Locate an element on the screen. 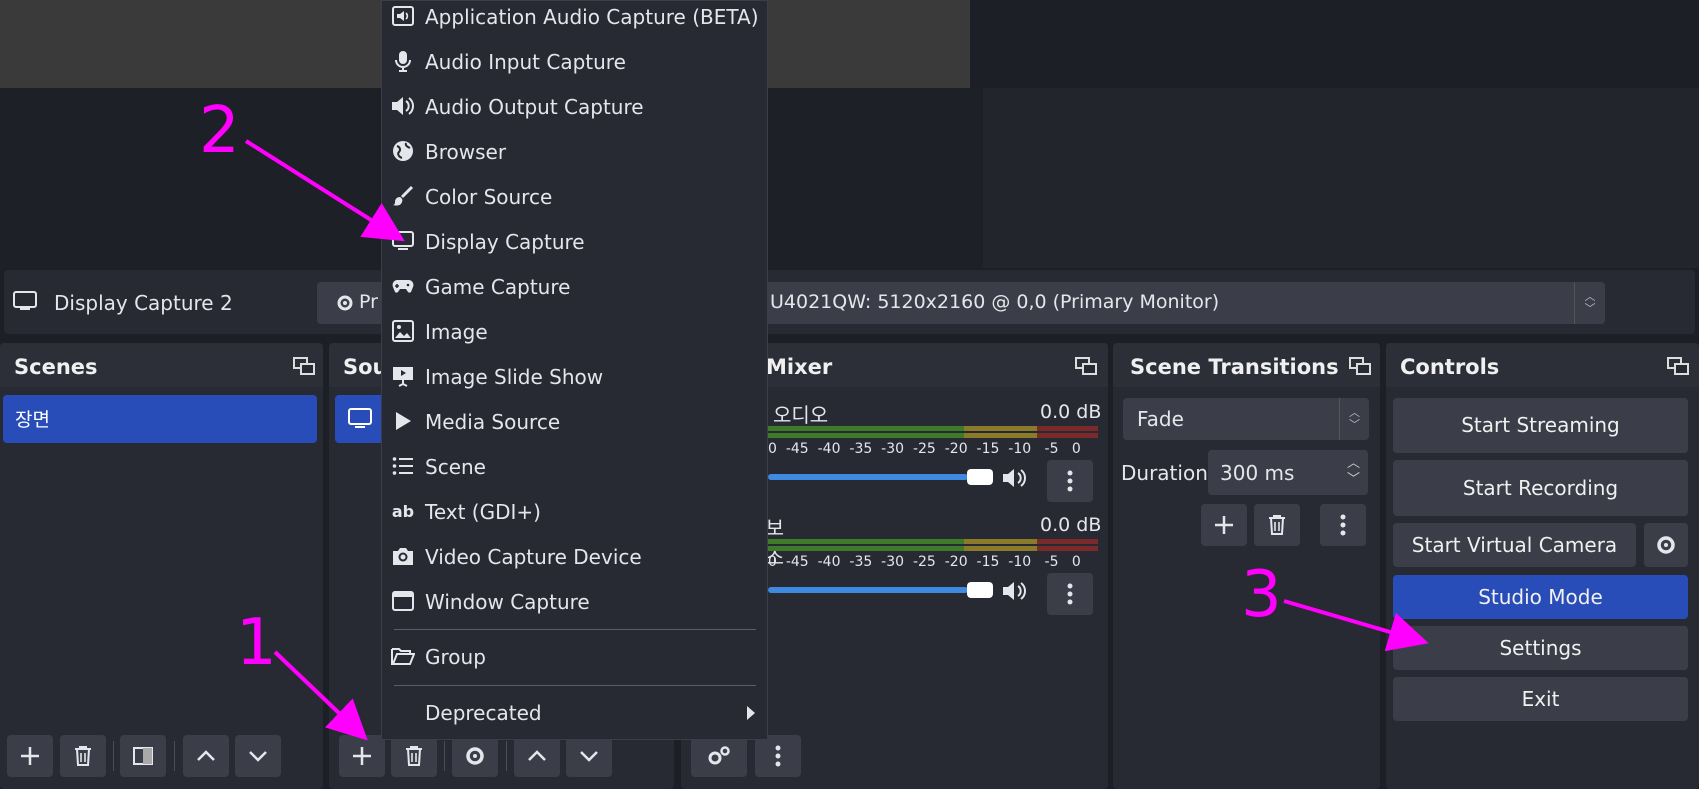 This screenshot has height=789, width=1699. annotation-2: 2 is located at coordinates (219, 131).